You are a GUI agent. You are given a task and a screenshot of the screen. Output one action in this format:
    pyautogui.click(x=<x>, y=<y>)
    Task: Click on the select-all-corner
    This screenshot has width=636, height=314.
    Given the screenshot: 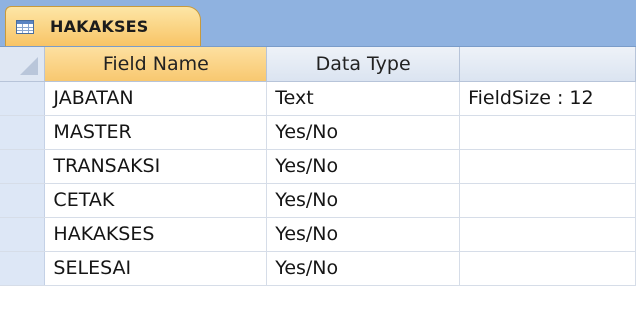 What is the action you would take?
    pyautogui.click(x=23, y=64)
    